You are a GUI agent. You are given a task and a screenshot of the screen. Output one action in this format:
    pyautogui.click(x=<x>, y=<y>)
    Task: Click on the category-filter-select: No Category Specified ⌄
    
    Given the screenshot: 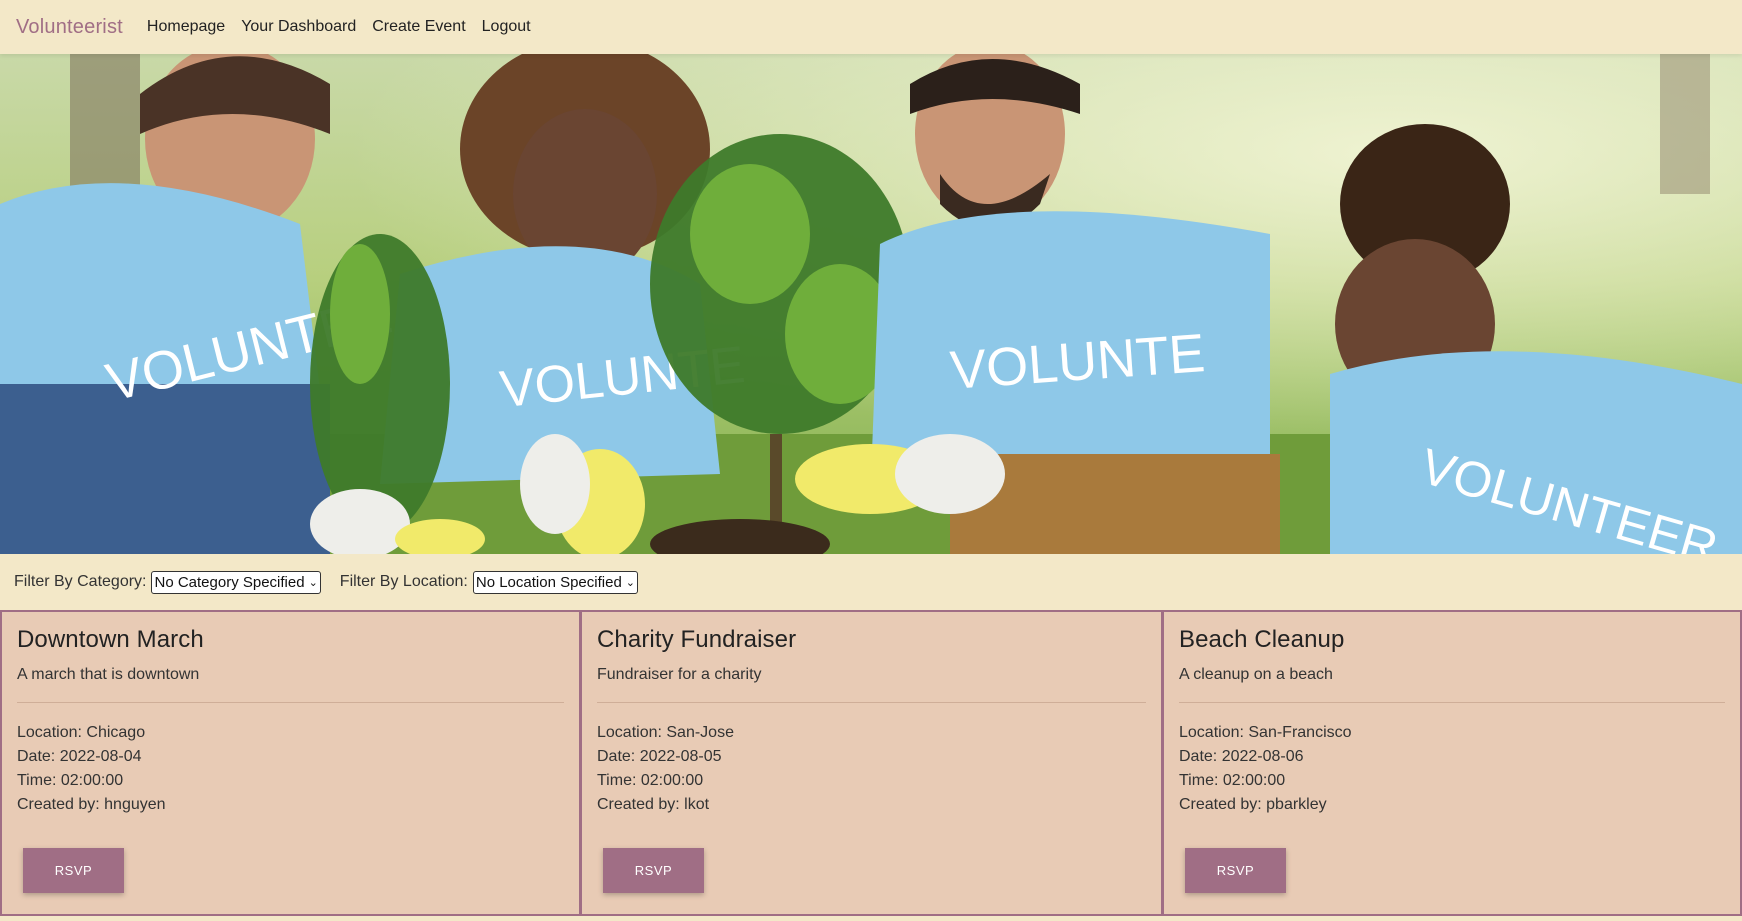 What is the action you would take?
    pyautogui.click(x=236, y=582)
    